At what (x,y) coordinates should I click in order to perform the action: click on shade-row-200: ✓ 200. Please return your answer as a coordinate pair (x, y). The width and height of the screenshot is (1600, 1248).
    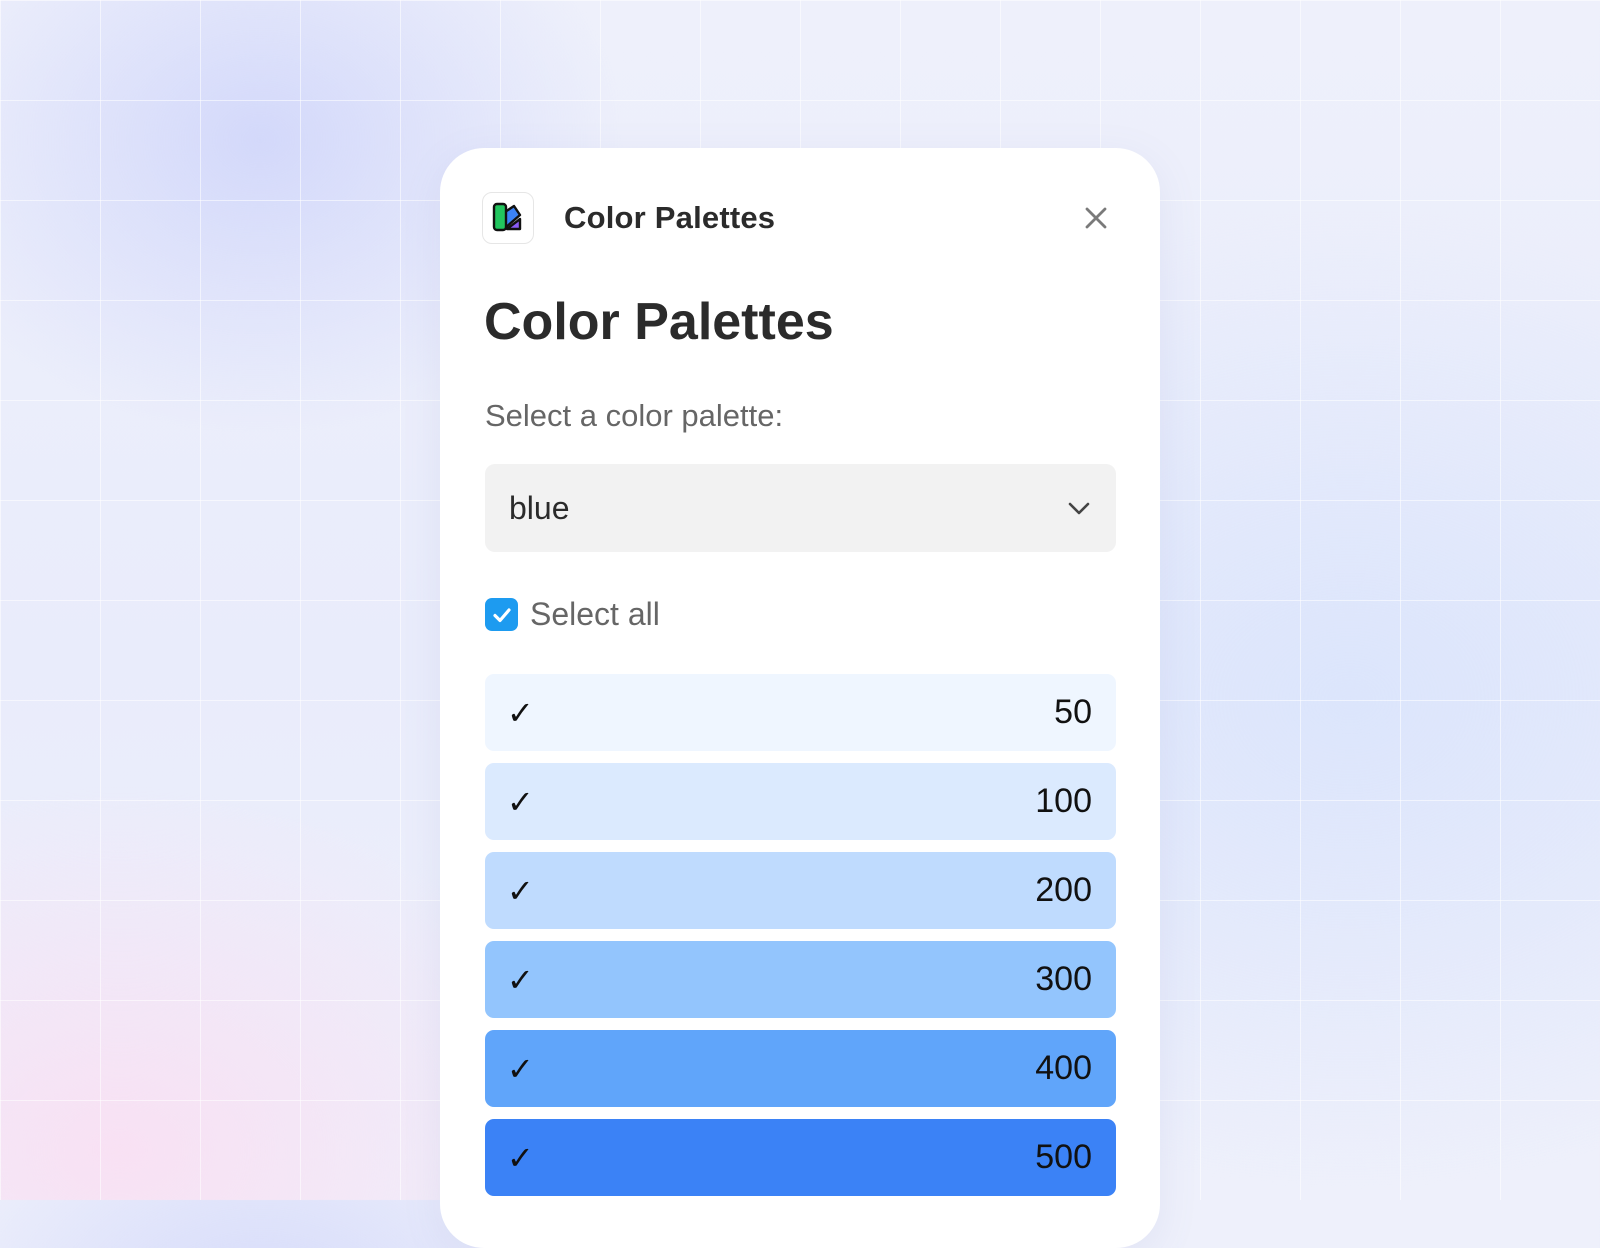
    Looking at the image, I should click on (800, 890).